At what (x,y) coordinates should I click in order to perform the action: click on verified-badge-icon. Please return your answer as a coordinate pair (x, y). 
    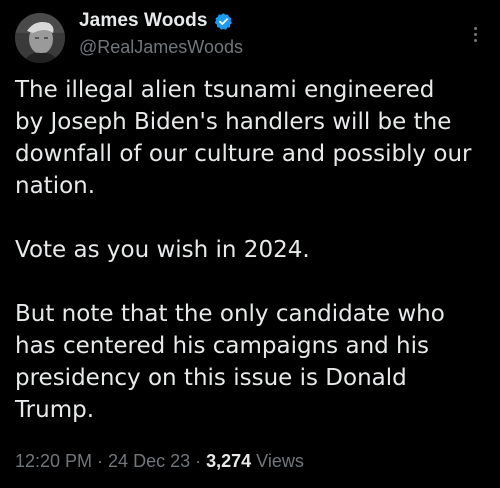
    Looking at the image, I should click on (223, 21).